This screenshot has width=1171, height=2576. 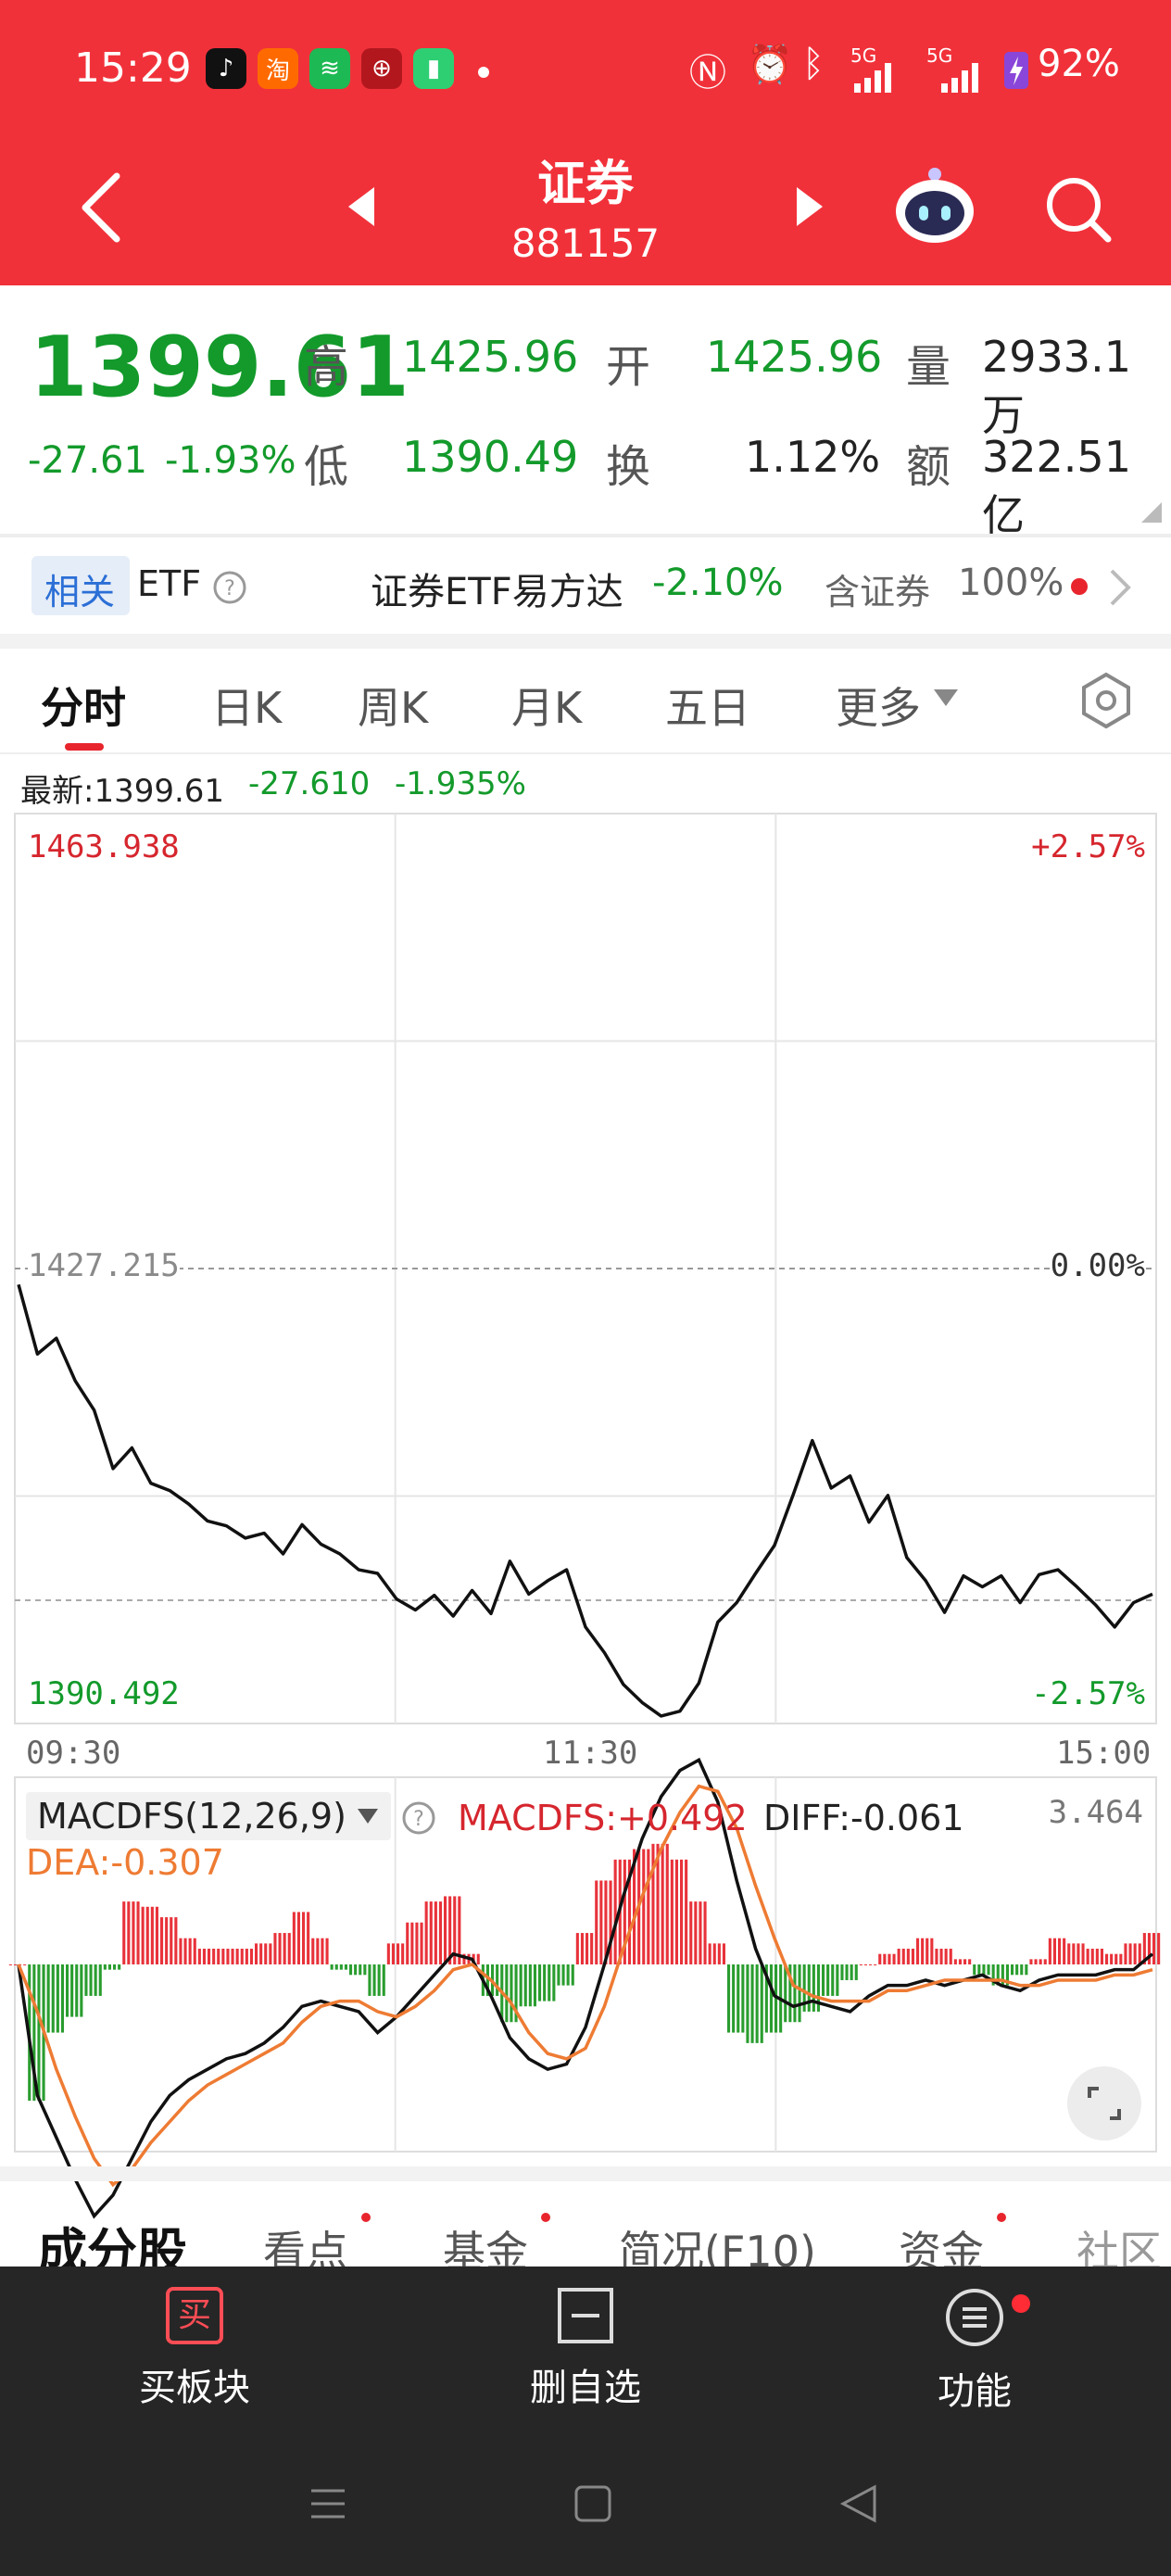 What do you see at coordinates (368, 1816) in the screenshot?
I see `macd-dropdown-icon` at bounding box center [368, 1816].